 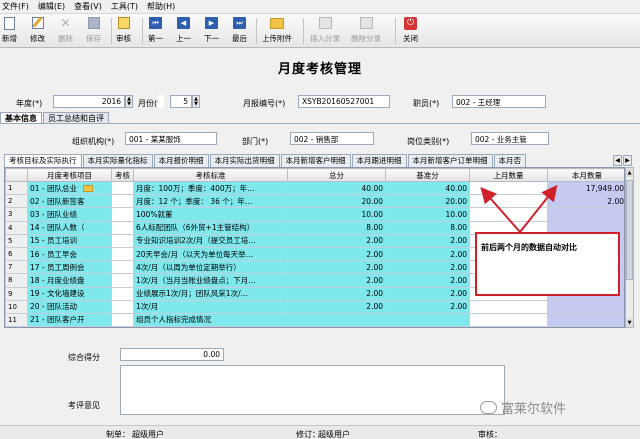 What do you see at coordinates (529, 247) in the screenshot?
I see `annotation-text: 前后两个月的数据自动对比` at bounding box center [529, 247].